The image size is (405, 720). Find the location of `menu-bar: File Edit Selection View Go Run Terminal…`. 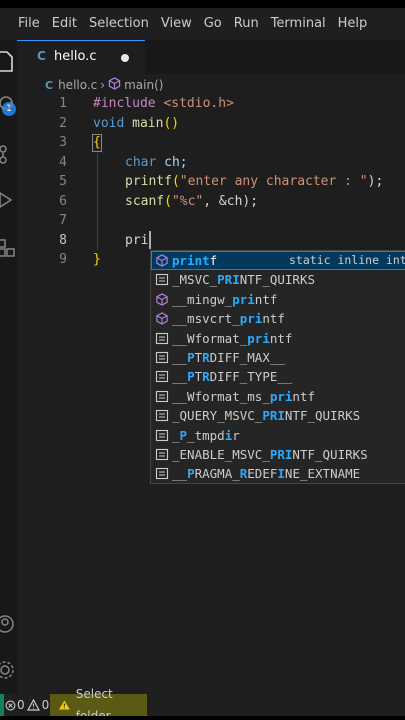

menu-bar: File Edit Selection View Go Run Terminal… is located at coordinates (202, 24).